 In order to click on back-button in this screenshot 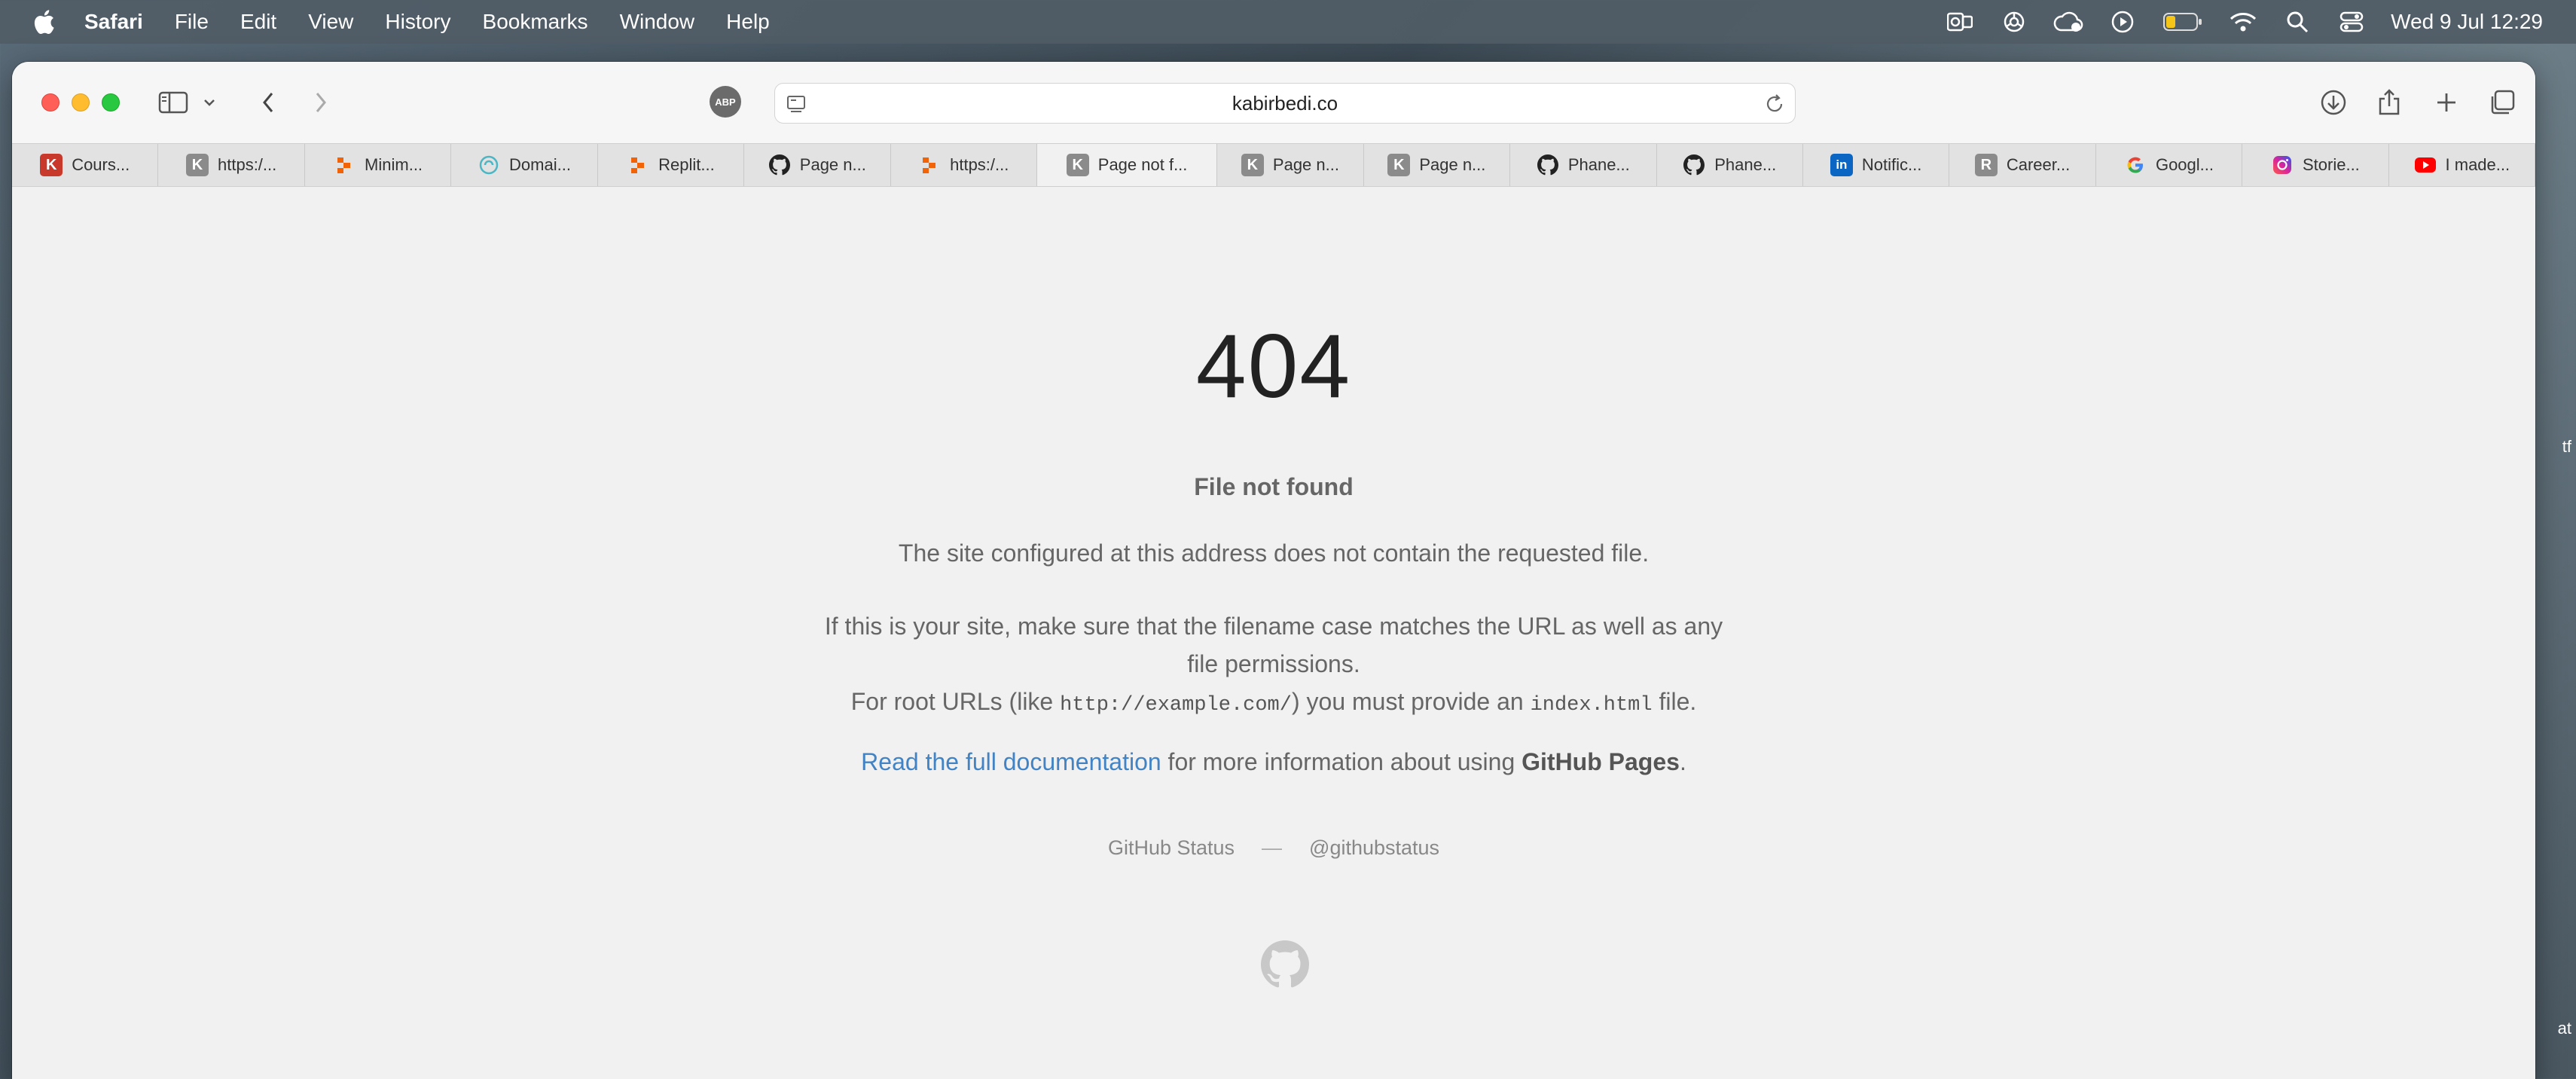, I will do `click(269, 102)`.